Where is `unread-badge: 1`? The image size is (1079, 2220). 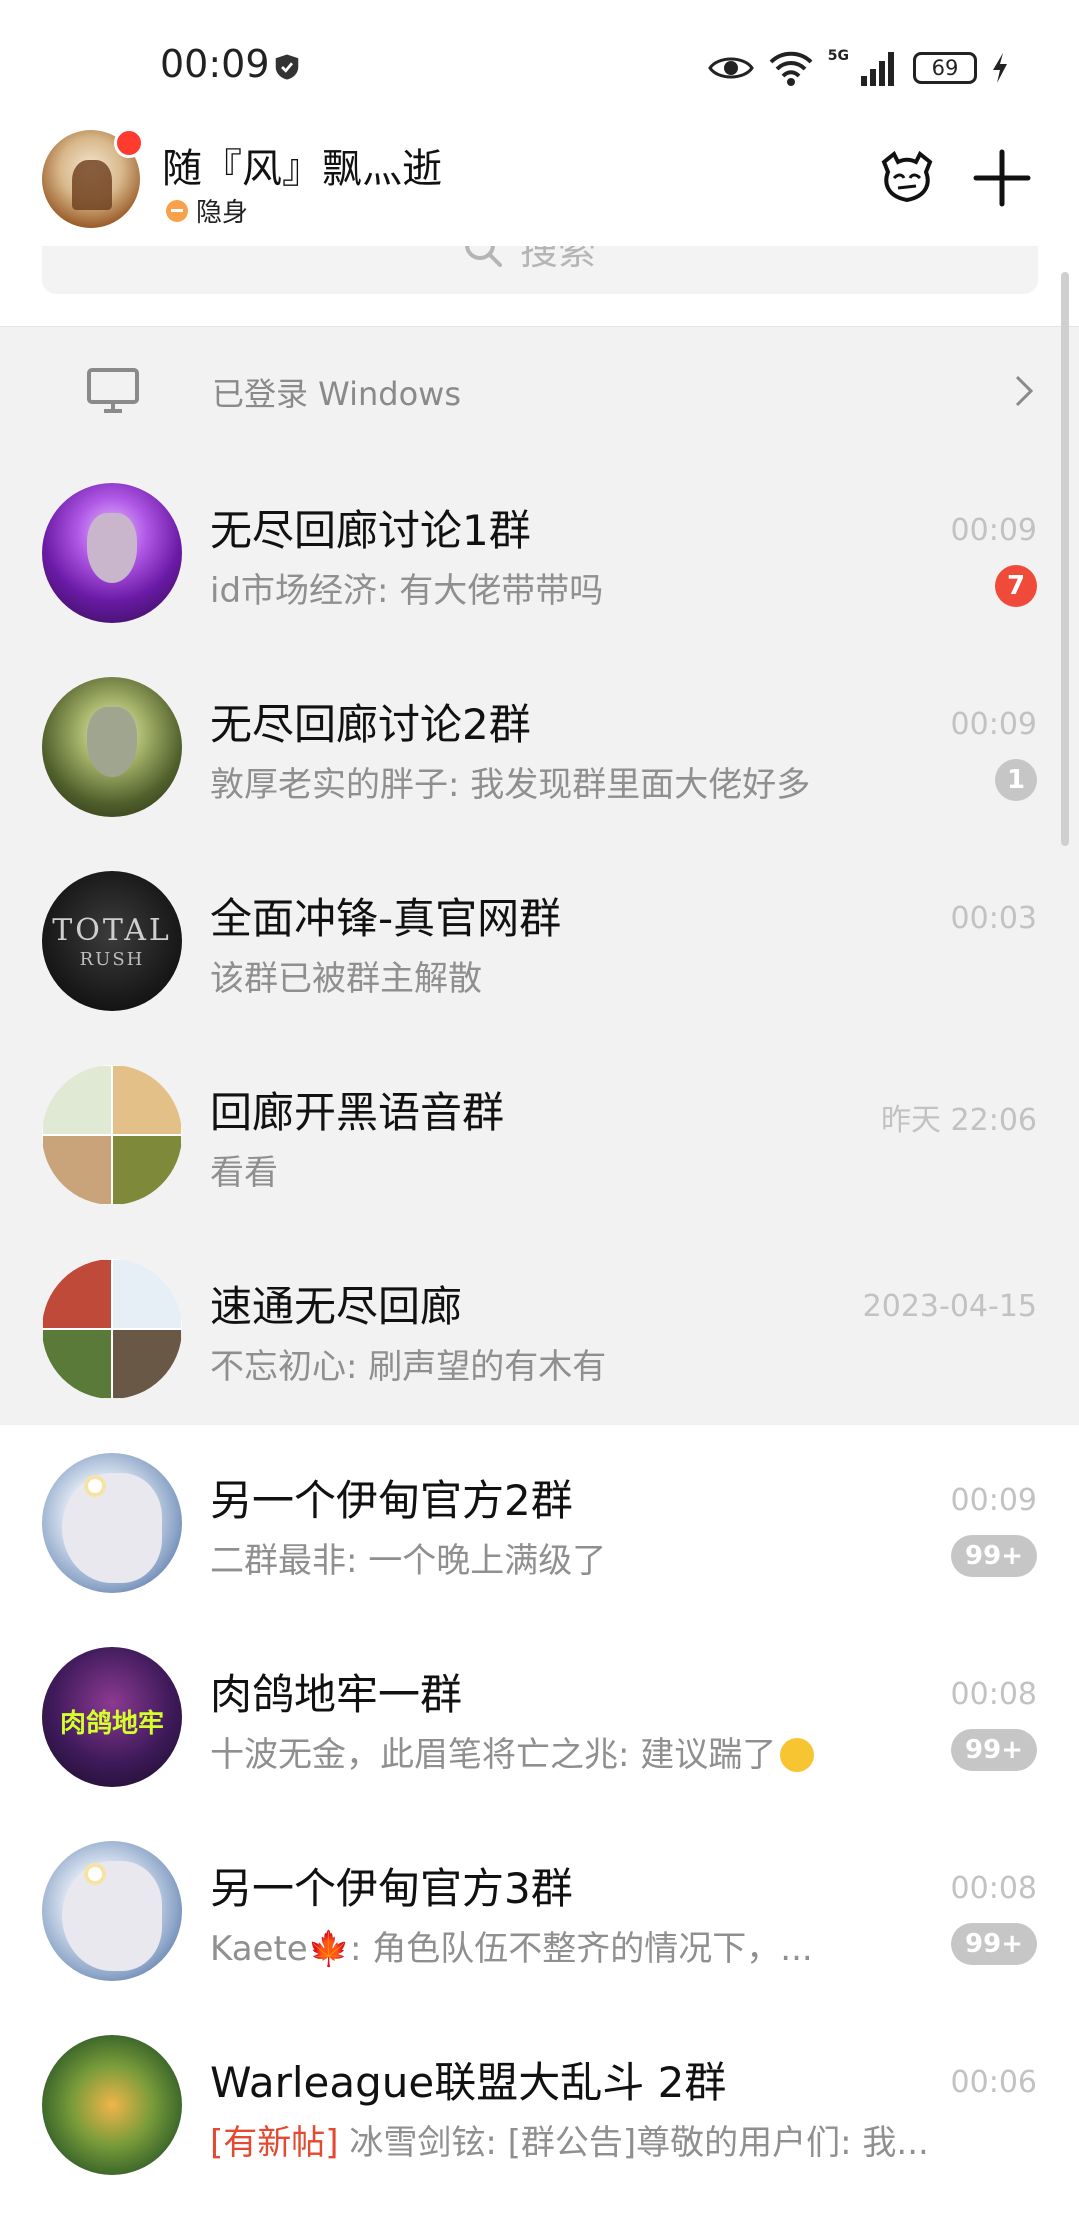 unread-badge: 1 is located at coordinates (1016, 780).